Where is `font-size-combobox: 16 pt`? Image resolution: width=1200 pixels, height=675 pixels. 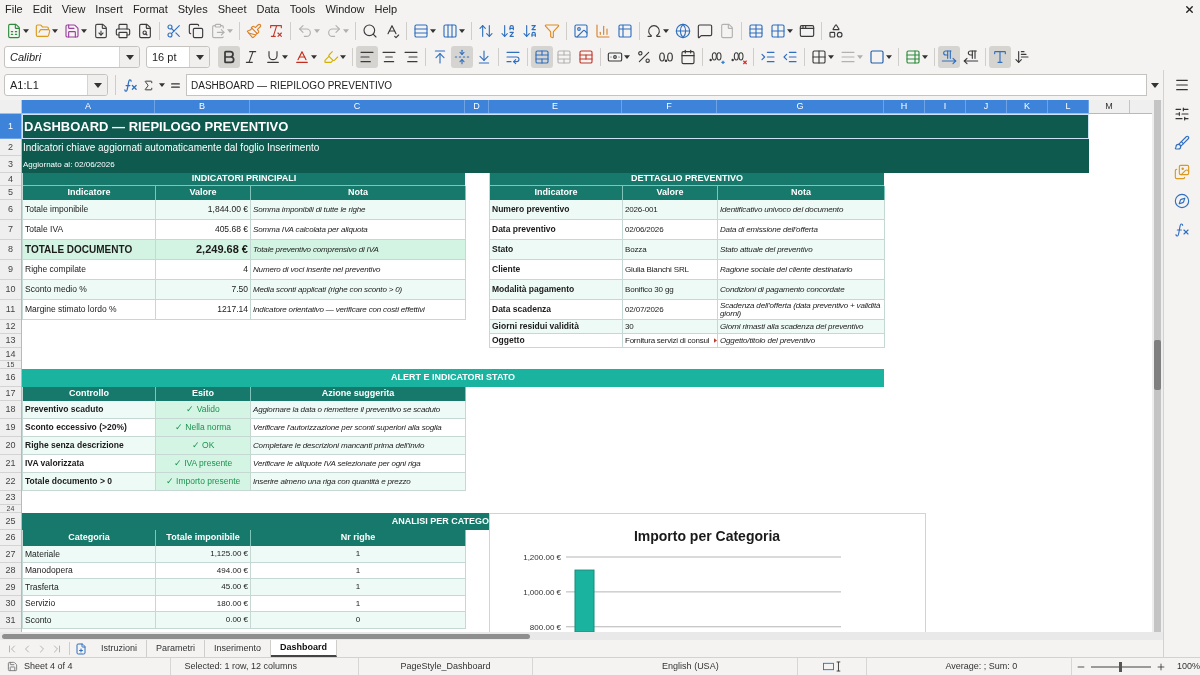 font-size-combobox: 16 pt is located at coordinates (178, 57).